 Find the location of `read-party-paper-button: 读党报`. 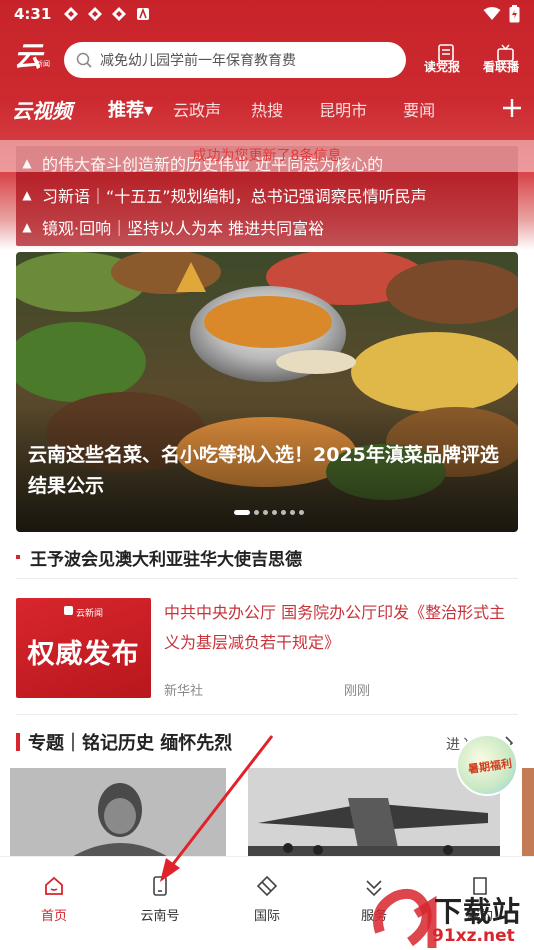

read-party-paper-button: 读党报 is located at coordinates (442, 62).